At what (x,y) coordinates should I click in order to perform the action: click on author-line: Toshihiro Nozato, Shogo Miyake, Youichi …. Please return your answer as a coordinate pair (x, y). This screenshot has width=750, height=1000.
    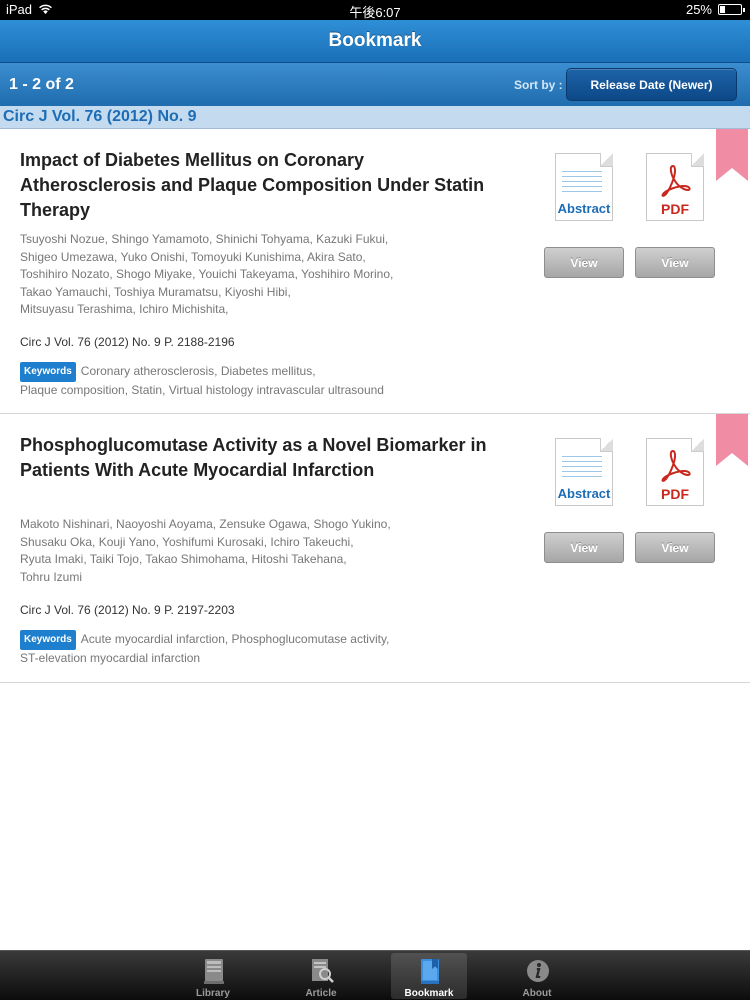
    Looking at the image, I should click on (207, 274).